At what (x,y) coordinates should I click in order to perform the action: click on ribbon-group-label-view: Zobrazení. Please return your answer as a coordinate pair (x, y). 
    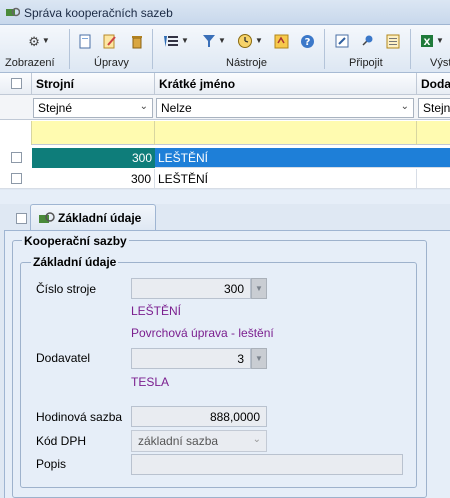
    Looking at the image, I should click on (30, 63).